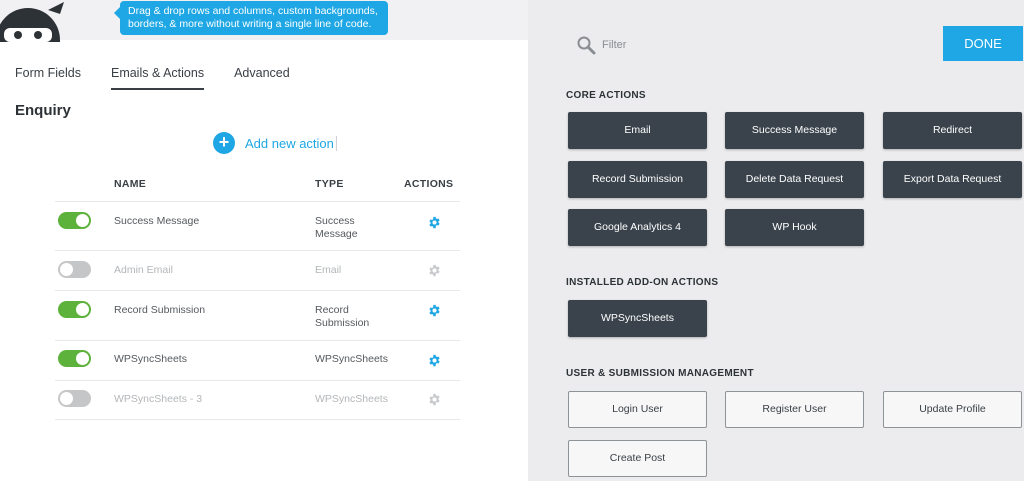  I want to click on action-wp-hook-button: WP Hook, so click(794, 227).